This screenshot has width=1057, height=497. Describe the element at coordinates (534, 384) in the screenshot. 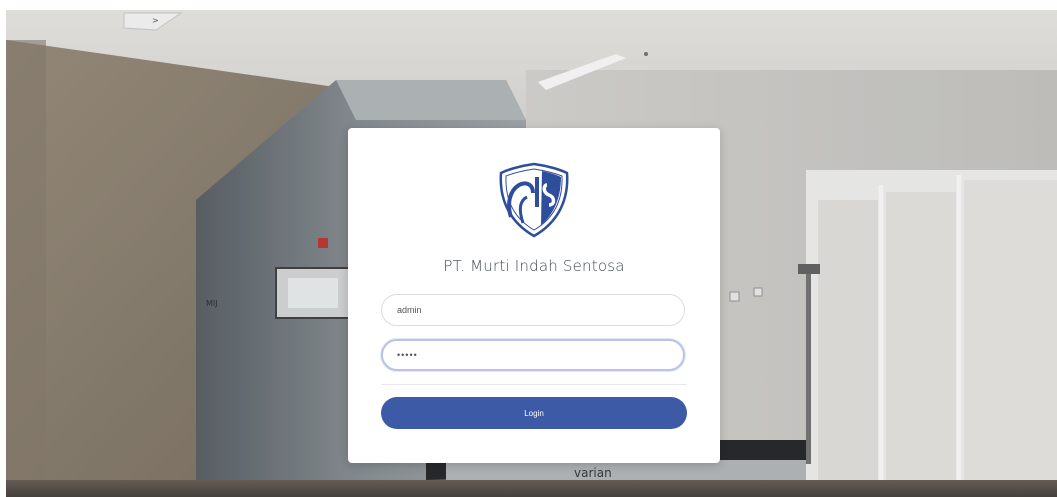

I see `form-divider` at that location.